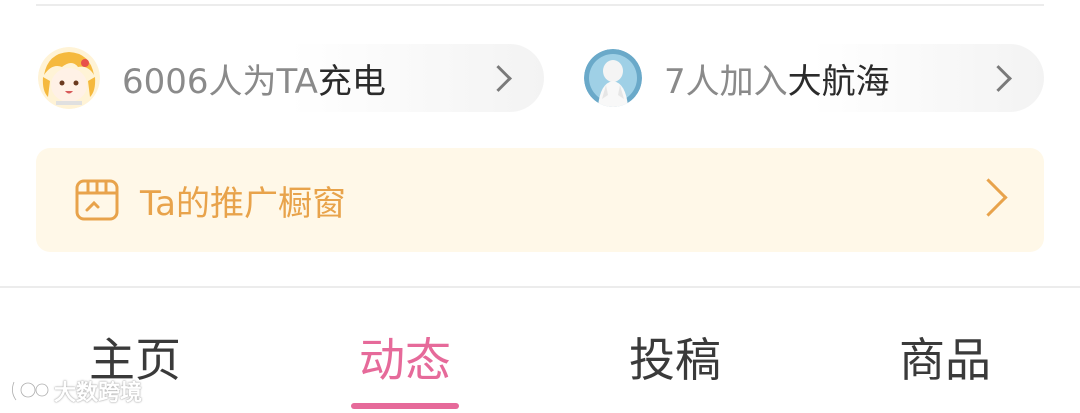 This screenshot has height=413, width=1080. Describe the element at coordinates (540, 287) in the screenshot. I see `tab-divider` at that location.